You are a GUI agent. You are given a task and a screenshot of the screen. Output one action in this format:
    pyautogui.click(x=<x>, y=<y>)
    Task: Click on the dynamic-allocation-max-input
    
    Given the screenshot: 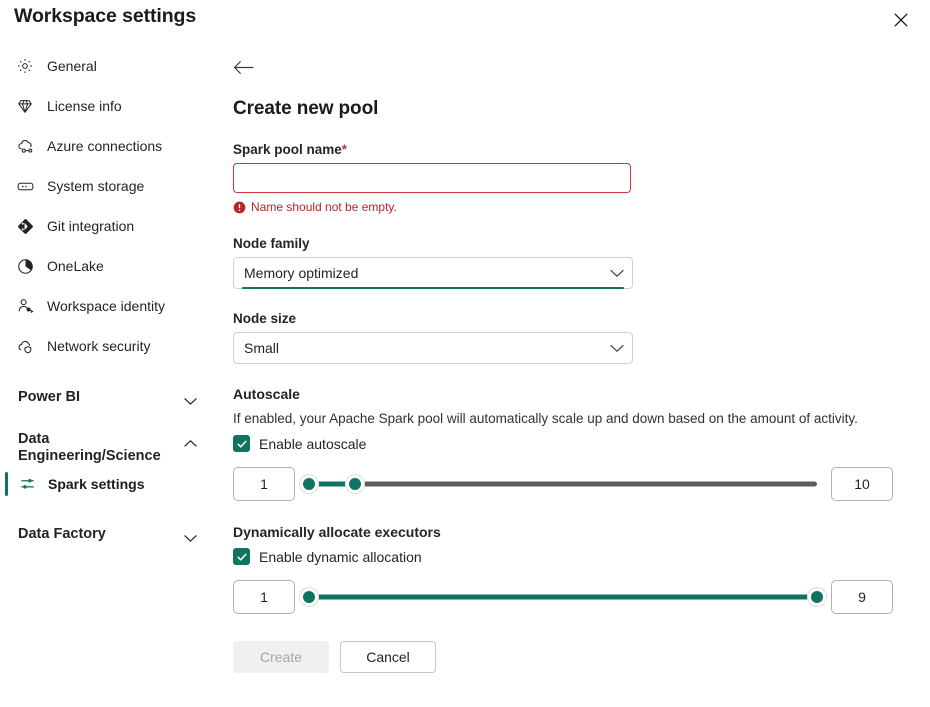 What is the action you would take?
    pyautogui.click(x=862, y=597)
    